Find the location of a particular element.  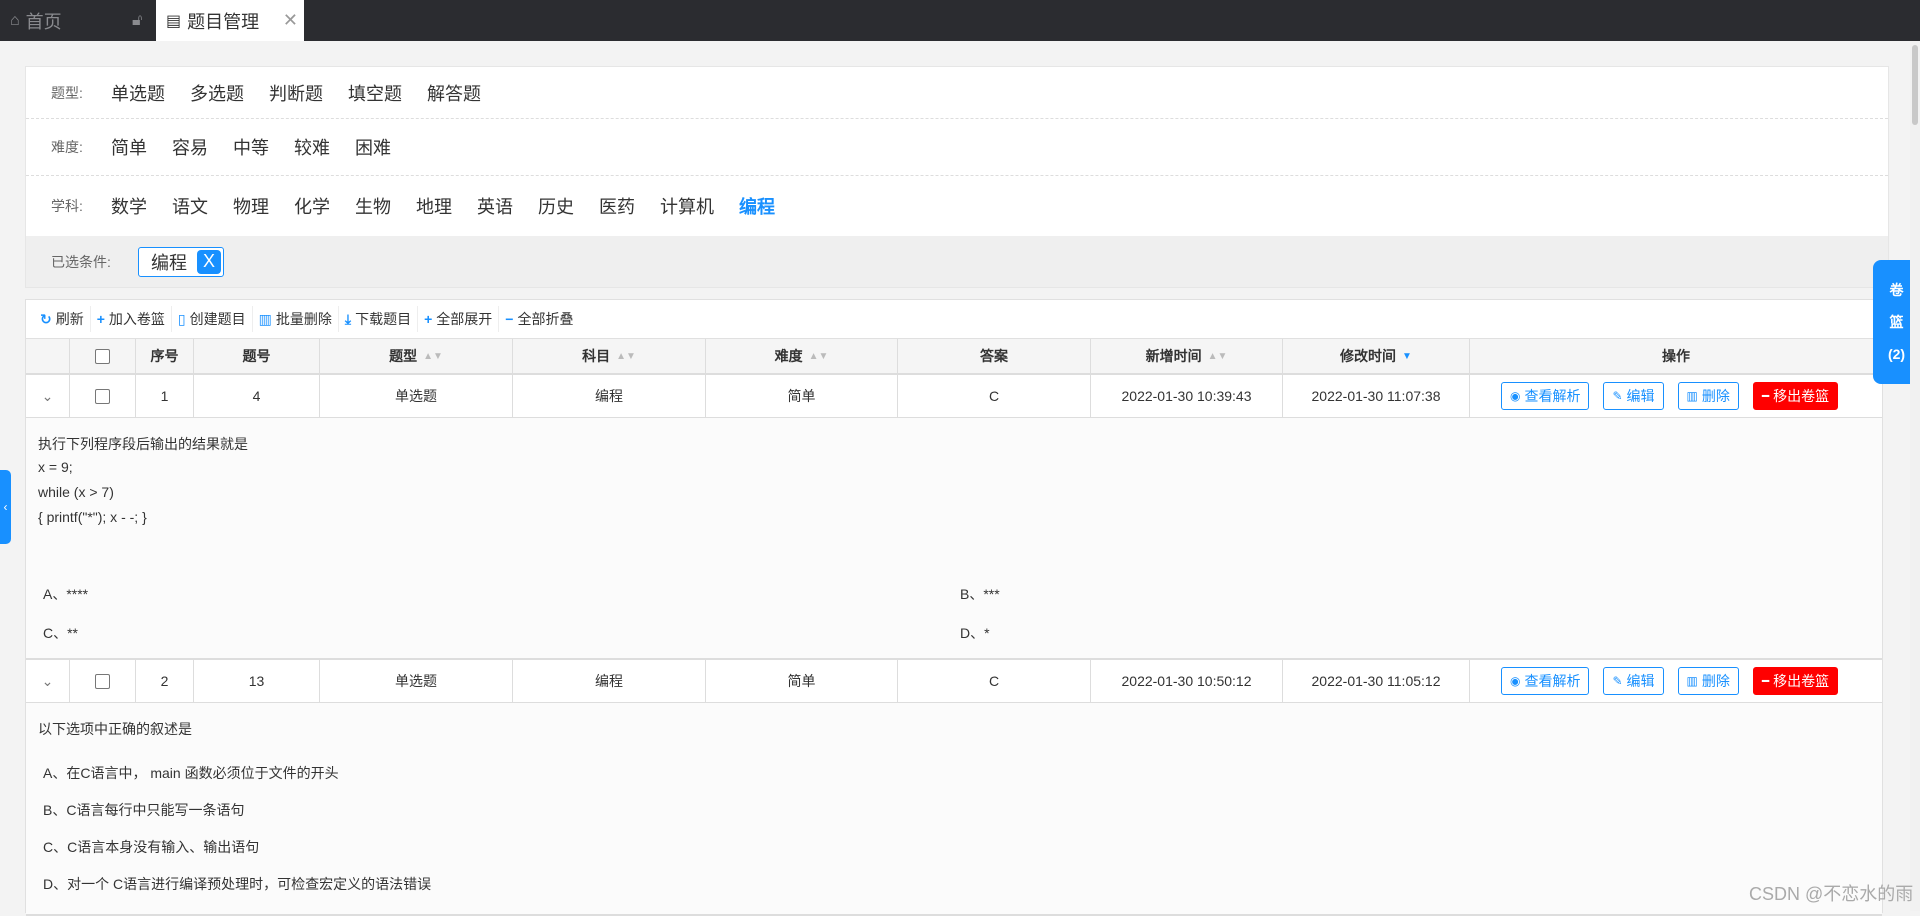

header-subject: 科目 ▲▼ is located at coordinates (609, 356).